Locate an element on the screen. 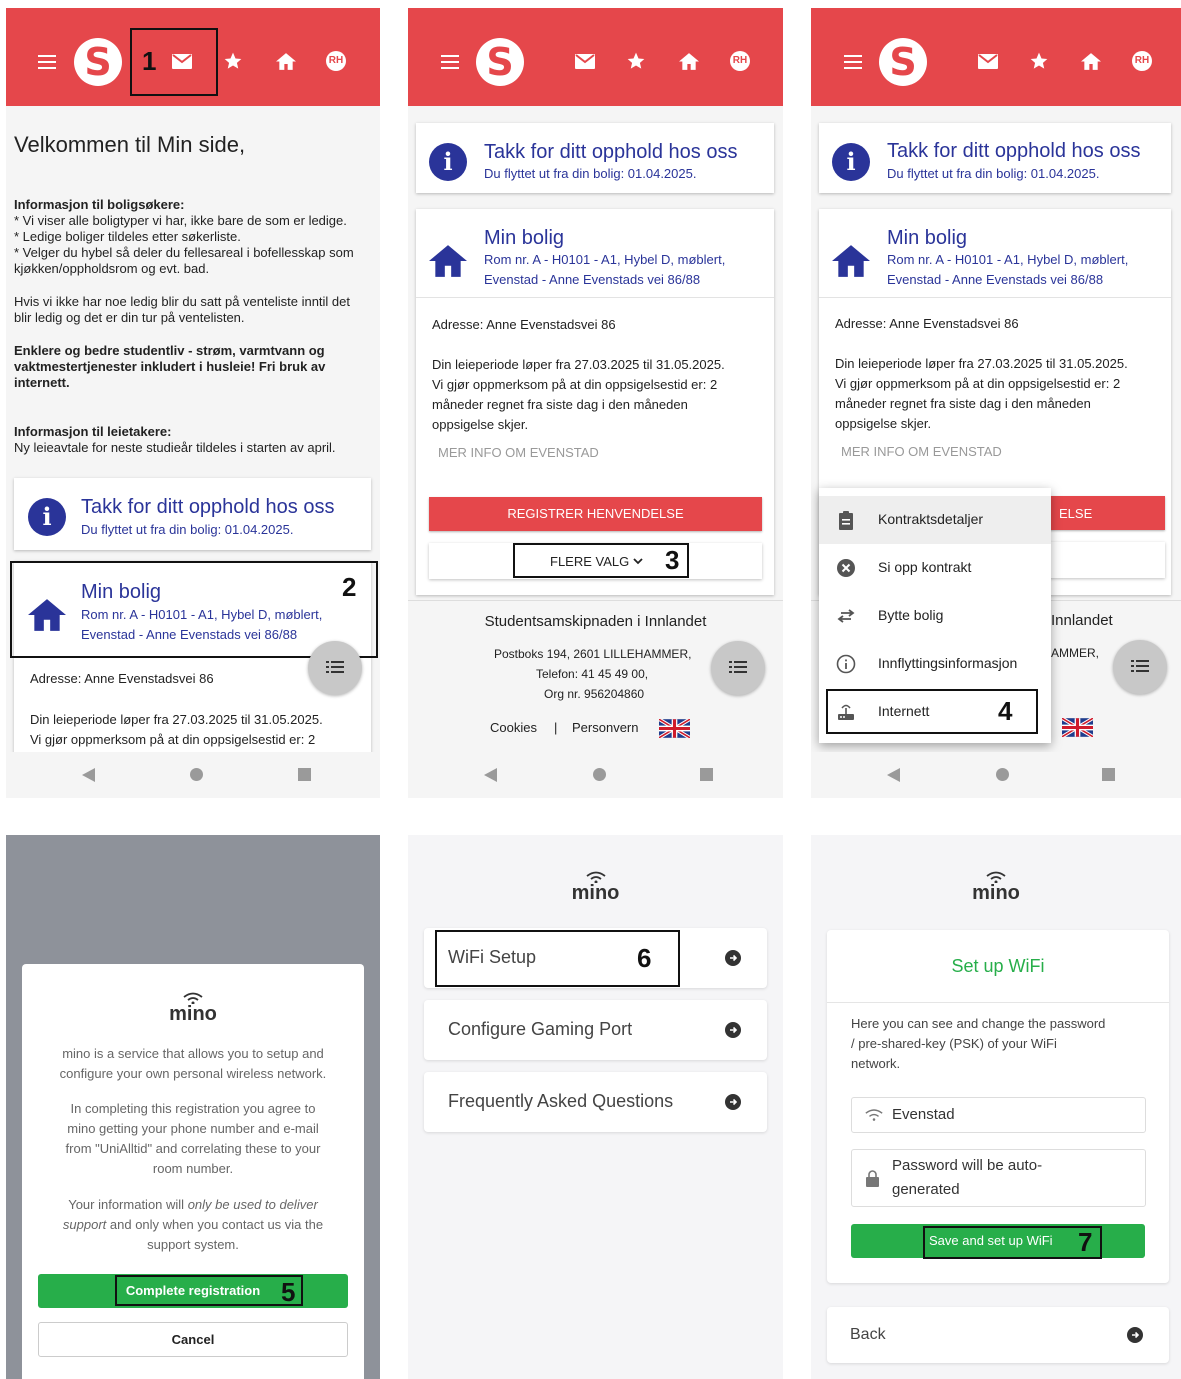 This screenshot has width=1181, height=1379. ssid-field: Evenstad is located at coordinates (998, 1115).